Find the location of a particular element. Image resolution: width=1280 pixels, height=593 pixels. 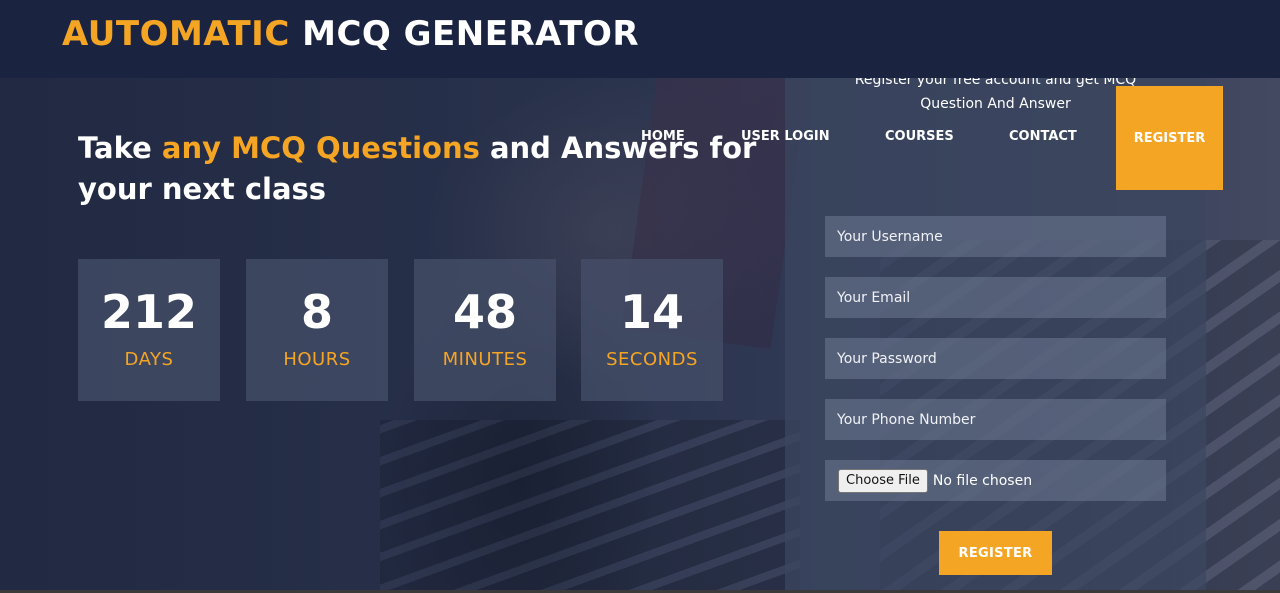

countdown-minutes-value: 48 is located at coordinates (484, 312).